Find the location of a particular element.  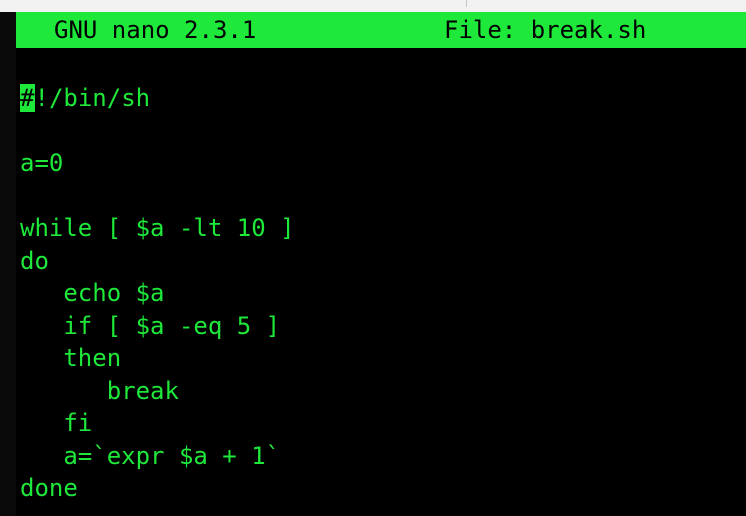

line-text: then is located at coordinates (71, 358).